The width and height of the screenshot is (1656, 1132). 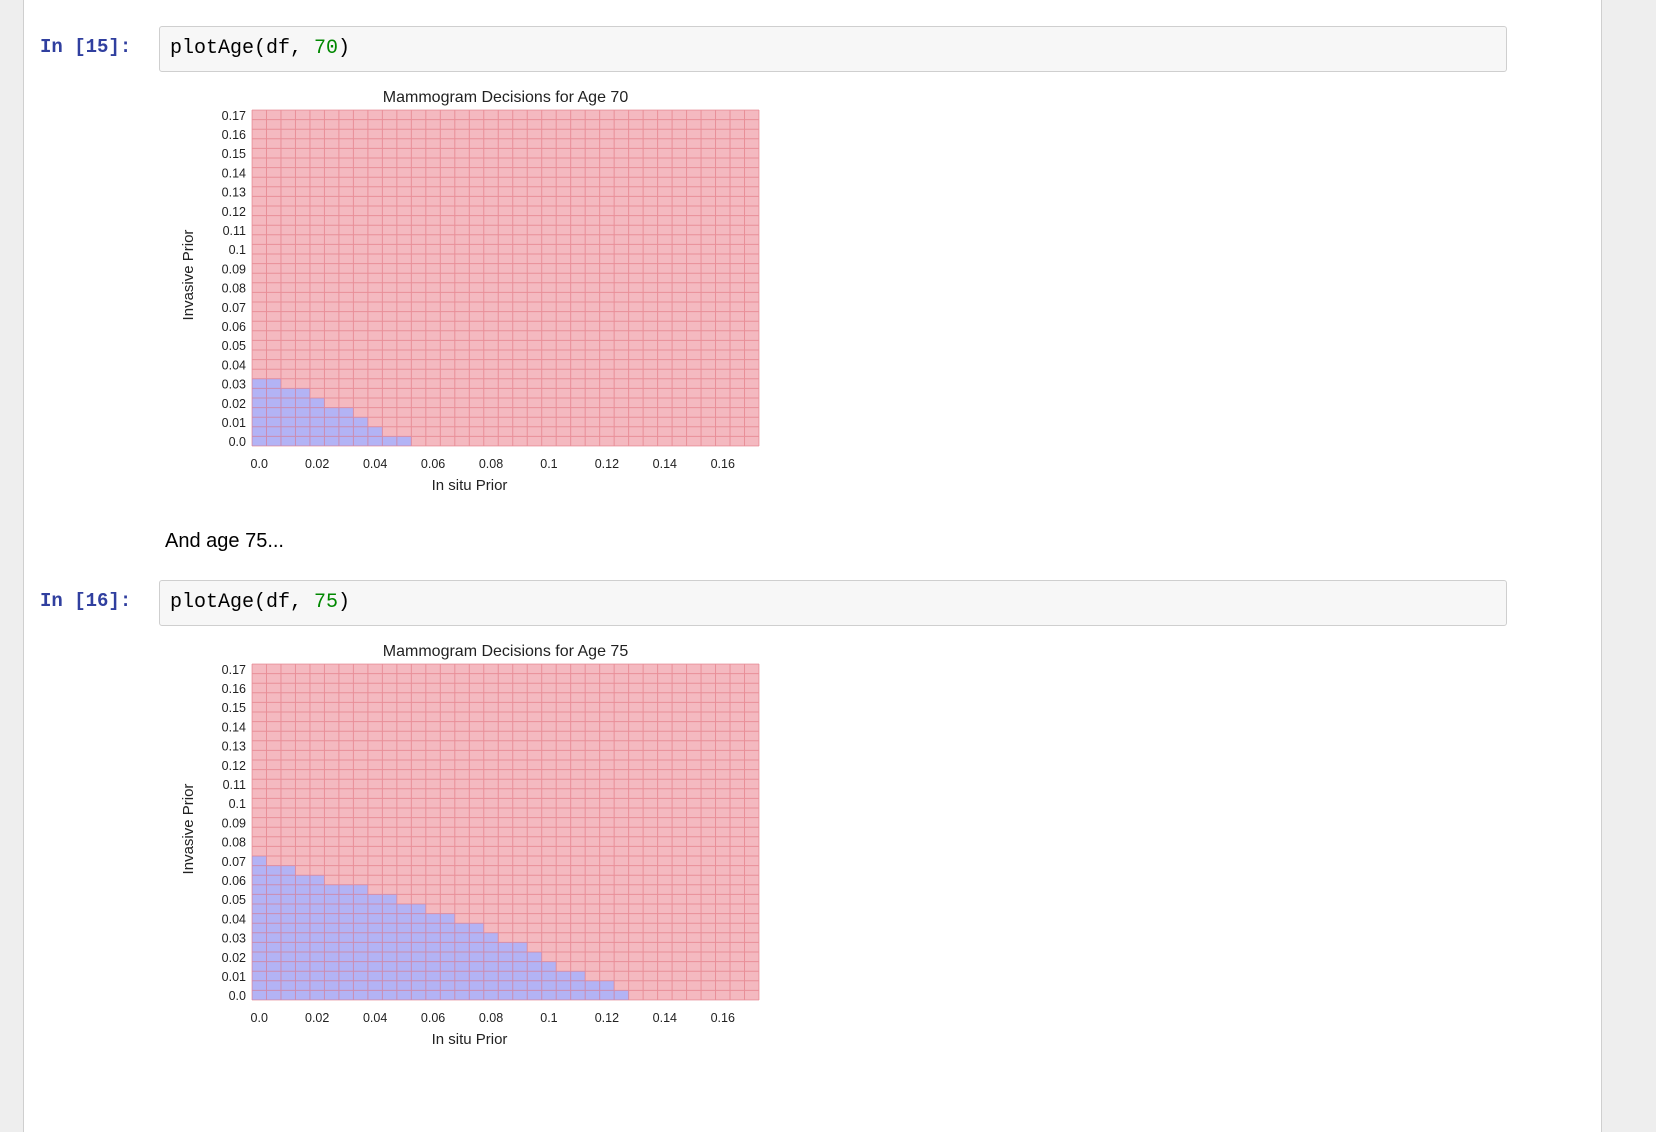 What do you see at coordinates (506, 651) in the screenshot?
I see `chart-title: Mammogram Decisions for Age 75` at bounding box center [506, 651].